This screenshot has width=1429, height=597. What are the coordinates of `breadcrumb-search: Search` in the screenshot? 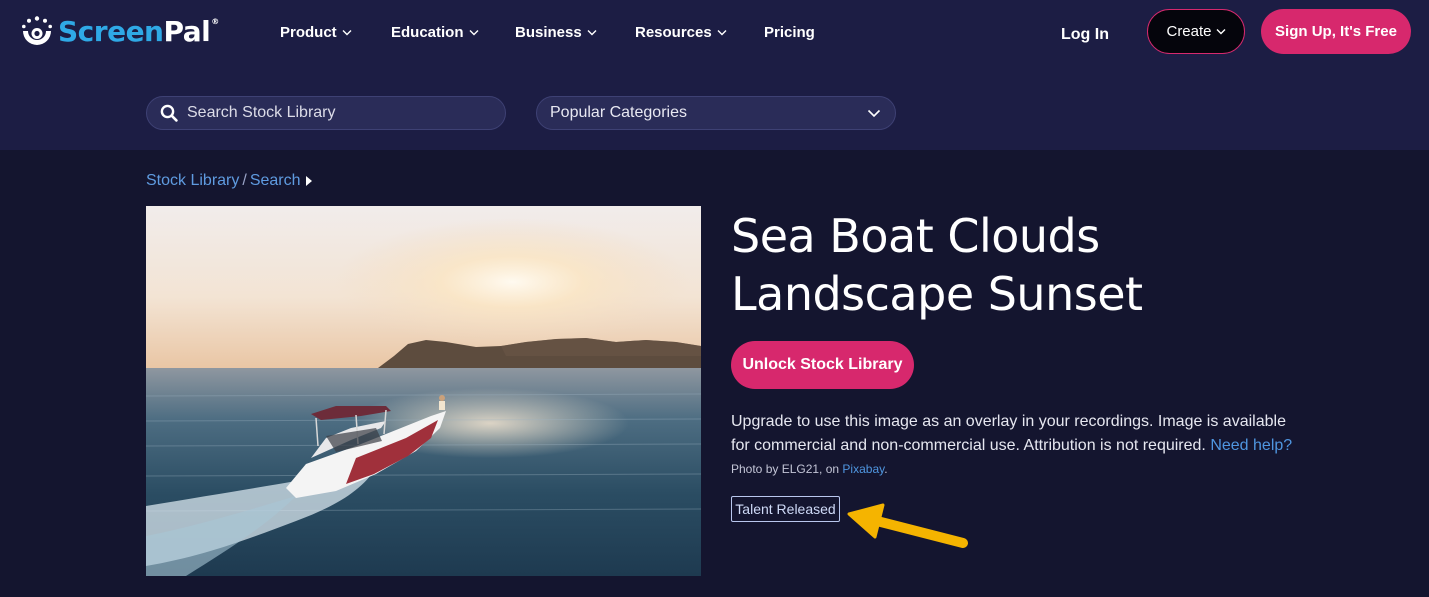 It's located at (275, 181).